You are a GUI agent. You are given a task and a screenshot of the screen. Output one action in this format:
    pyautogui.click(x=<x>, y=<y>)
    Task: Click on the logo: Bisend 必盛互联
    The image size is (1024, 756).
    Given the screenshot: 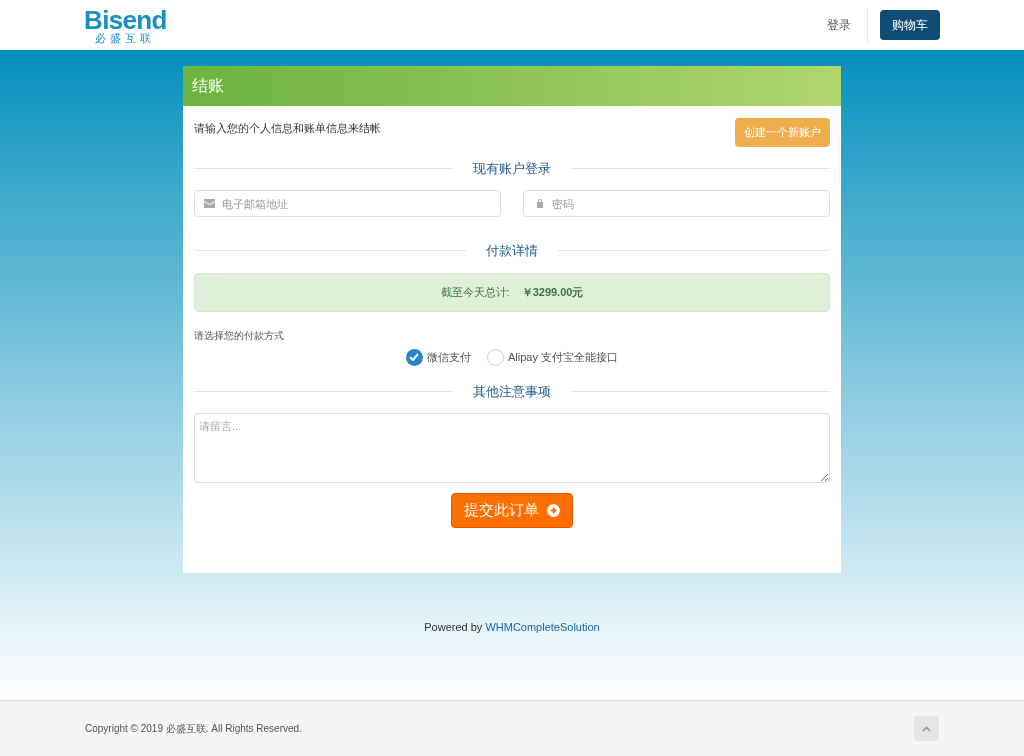 What is the action you would take?
    pyautogui.click(x=125, y=25)
    